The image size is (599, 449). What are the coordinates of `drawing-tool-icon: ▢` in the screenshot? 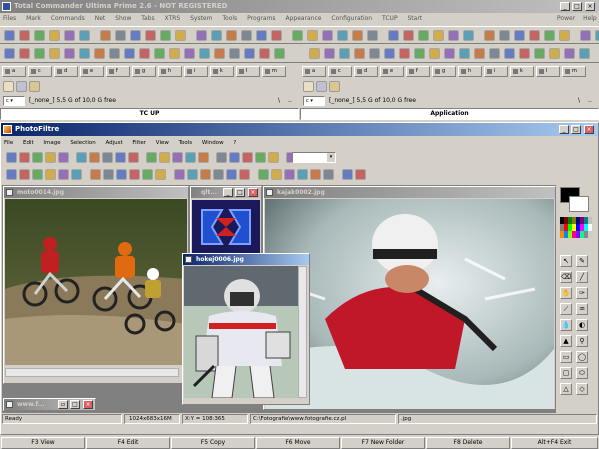 It's located at (566, 373).